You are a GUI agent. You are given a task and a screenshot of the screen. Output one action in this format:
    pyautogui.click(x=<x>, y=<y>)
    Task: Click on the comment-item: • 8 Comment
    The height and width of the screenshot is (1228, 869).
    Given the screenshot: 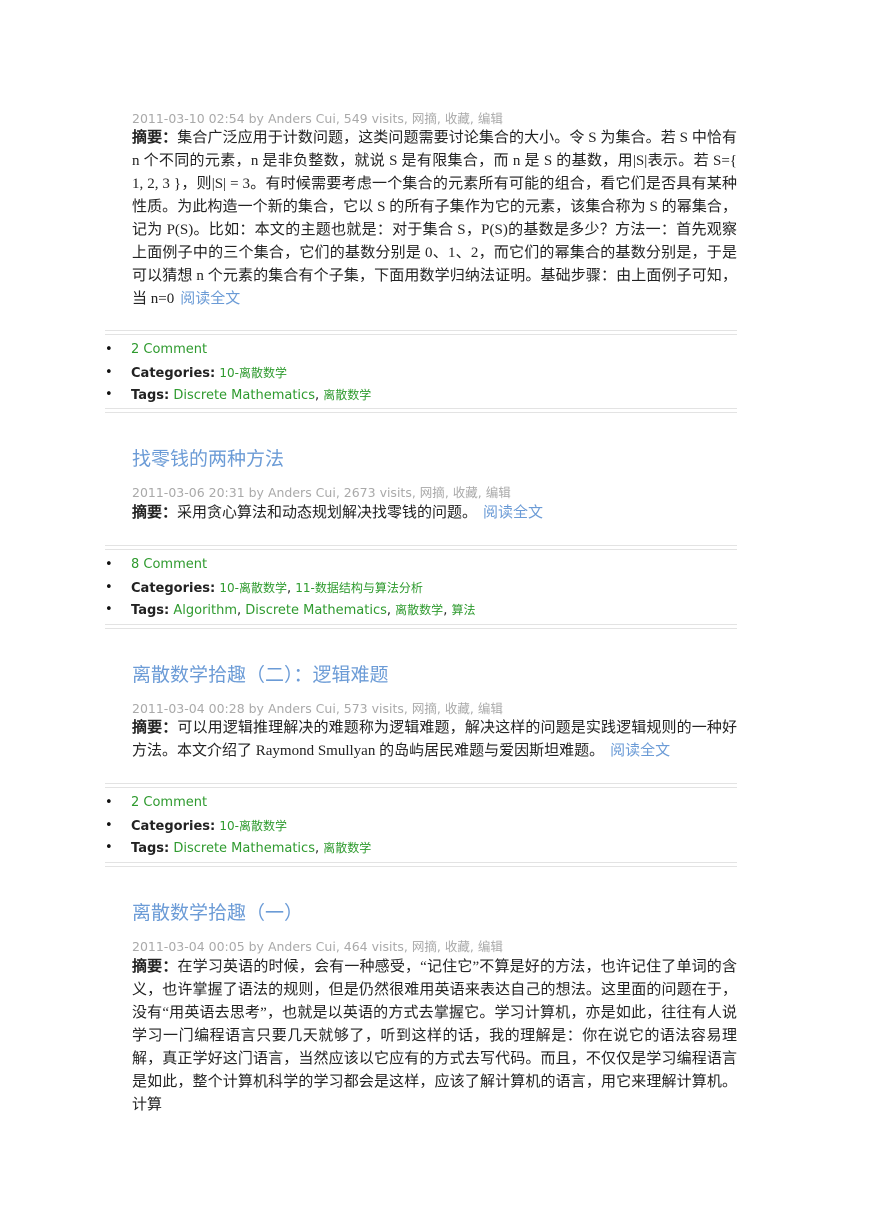 What is the action you would take?
    pyautogui.click(x=290, y=565)
    